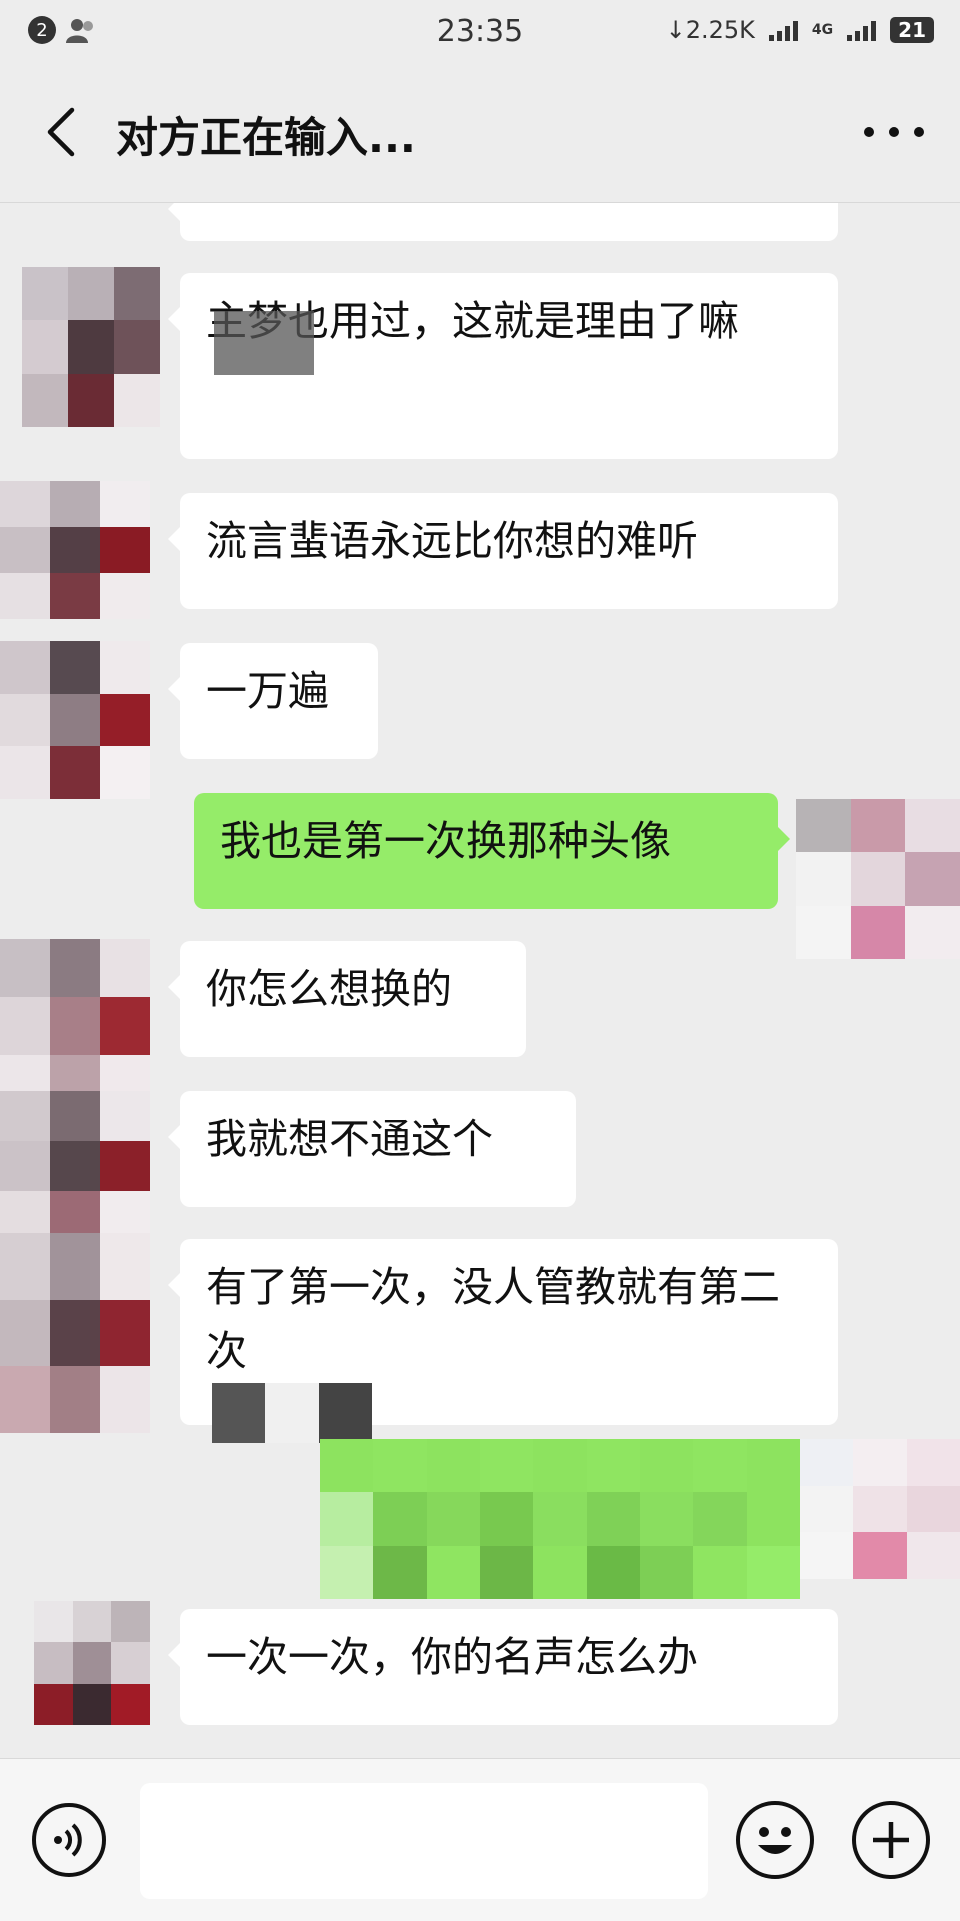 Image resolution: width=960 pixels, height=1921 pixels. What do you see at coordinates (822, 30) in the screenshot?
I see `network-type: 4G` at bounding box center [822, 30].